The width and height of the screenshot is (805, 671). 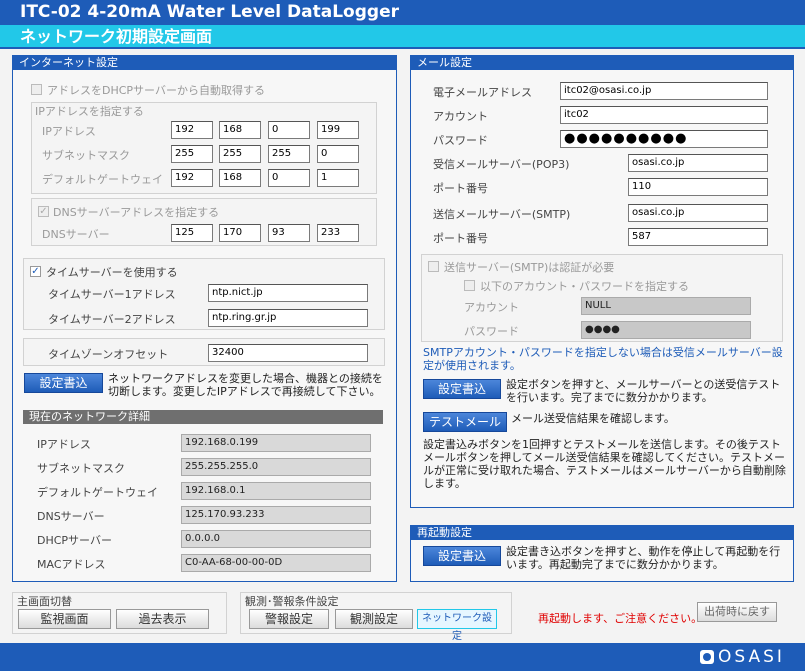 What do you see at coordinates (698, 187) in the screenshot?
I see `pop3-port-input: 110` at bounding box center [698, 187].